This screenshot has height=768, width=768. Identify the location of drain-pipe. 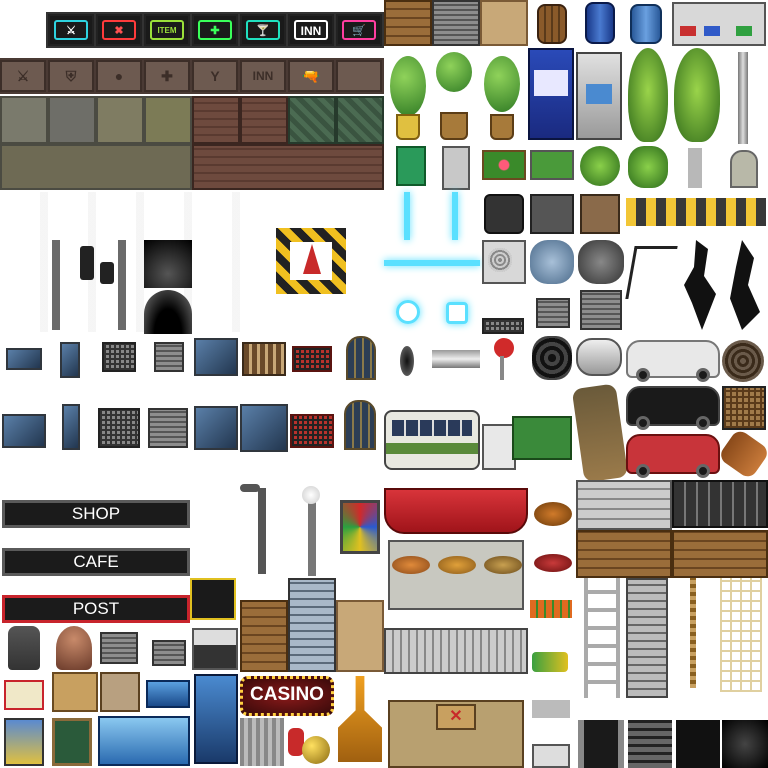
(407, 361).